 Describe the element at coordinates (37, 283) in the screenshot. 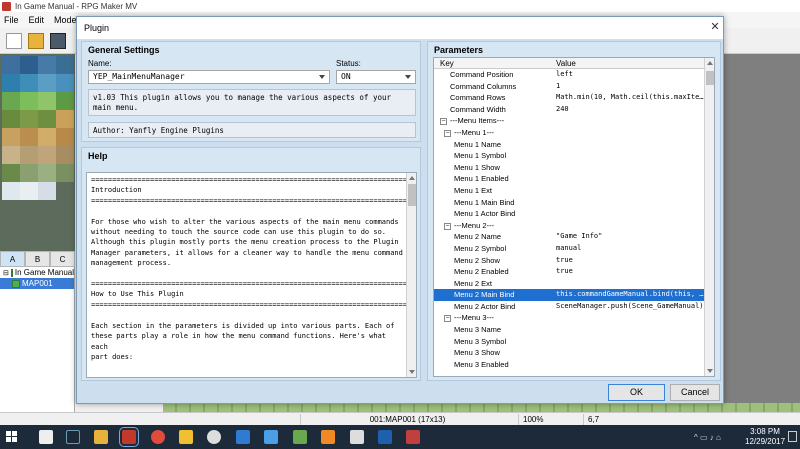

I see `map-tree-item: MAP001` at that location.